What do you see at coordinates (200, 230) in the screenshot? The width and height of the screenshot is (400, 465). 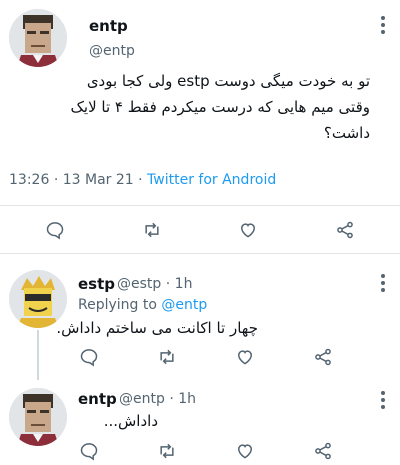 I see `main-tweet-actions` at bounding box center [200, 230].